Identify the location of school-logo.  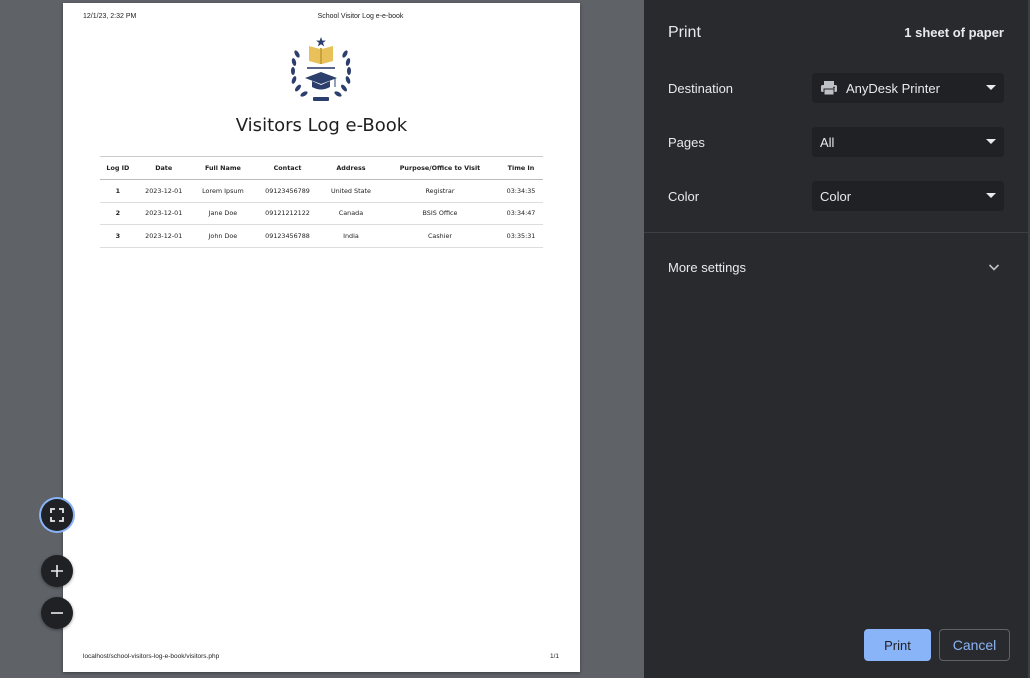
(321, 69).